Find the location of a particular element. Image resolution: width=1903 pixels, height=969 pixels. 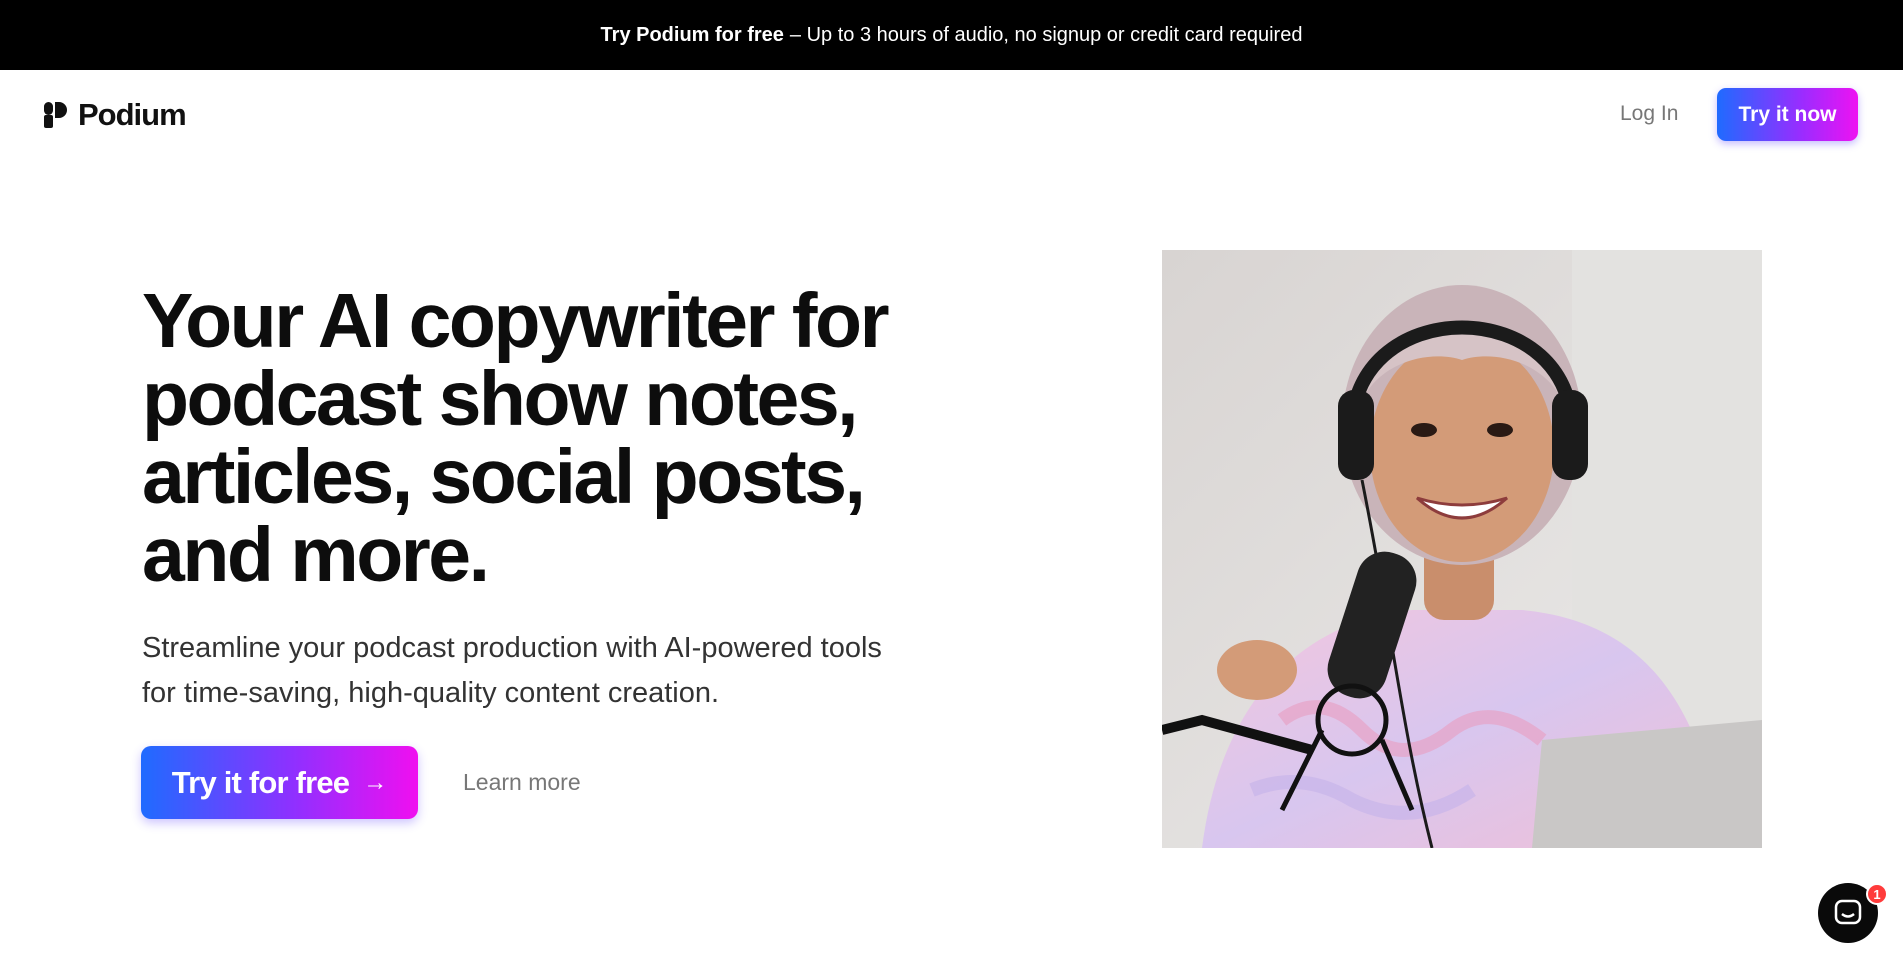

headline-line: and more. is located at coordinates (316, 555).